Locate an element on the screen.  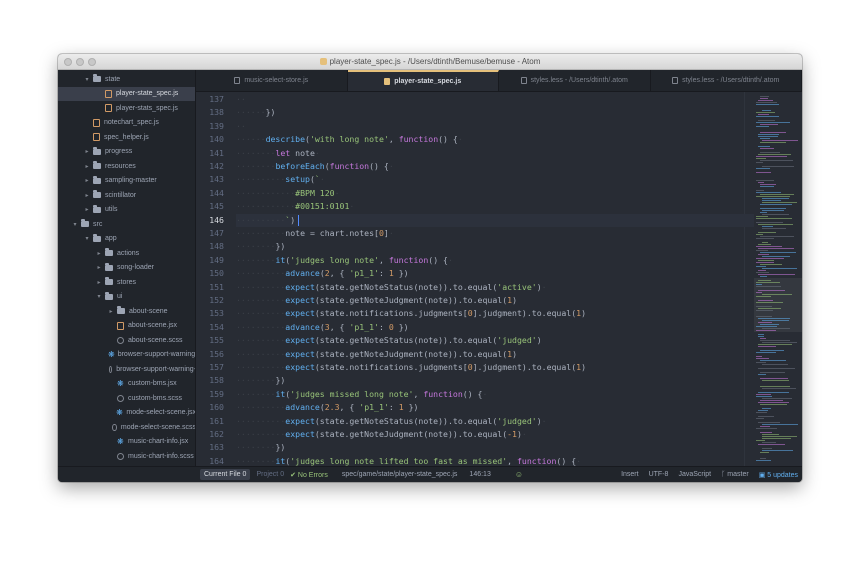
code-line: ··········advance(2, { 'p1_1': 1 }) is located at coordinates (495, 273).